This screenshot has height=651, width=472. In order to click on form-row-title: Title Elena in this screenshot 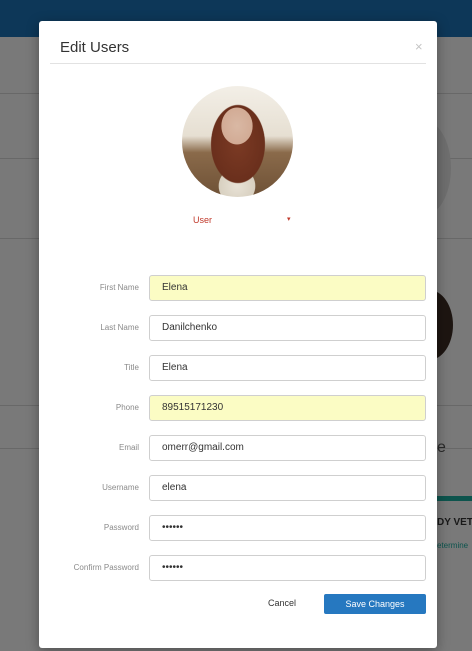, I will do `click(238, 368)`.